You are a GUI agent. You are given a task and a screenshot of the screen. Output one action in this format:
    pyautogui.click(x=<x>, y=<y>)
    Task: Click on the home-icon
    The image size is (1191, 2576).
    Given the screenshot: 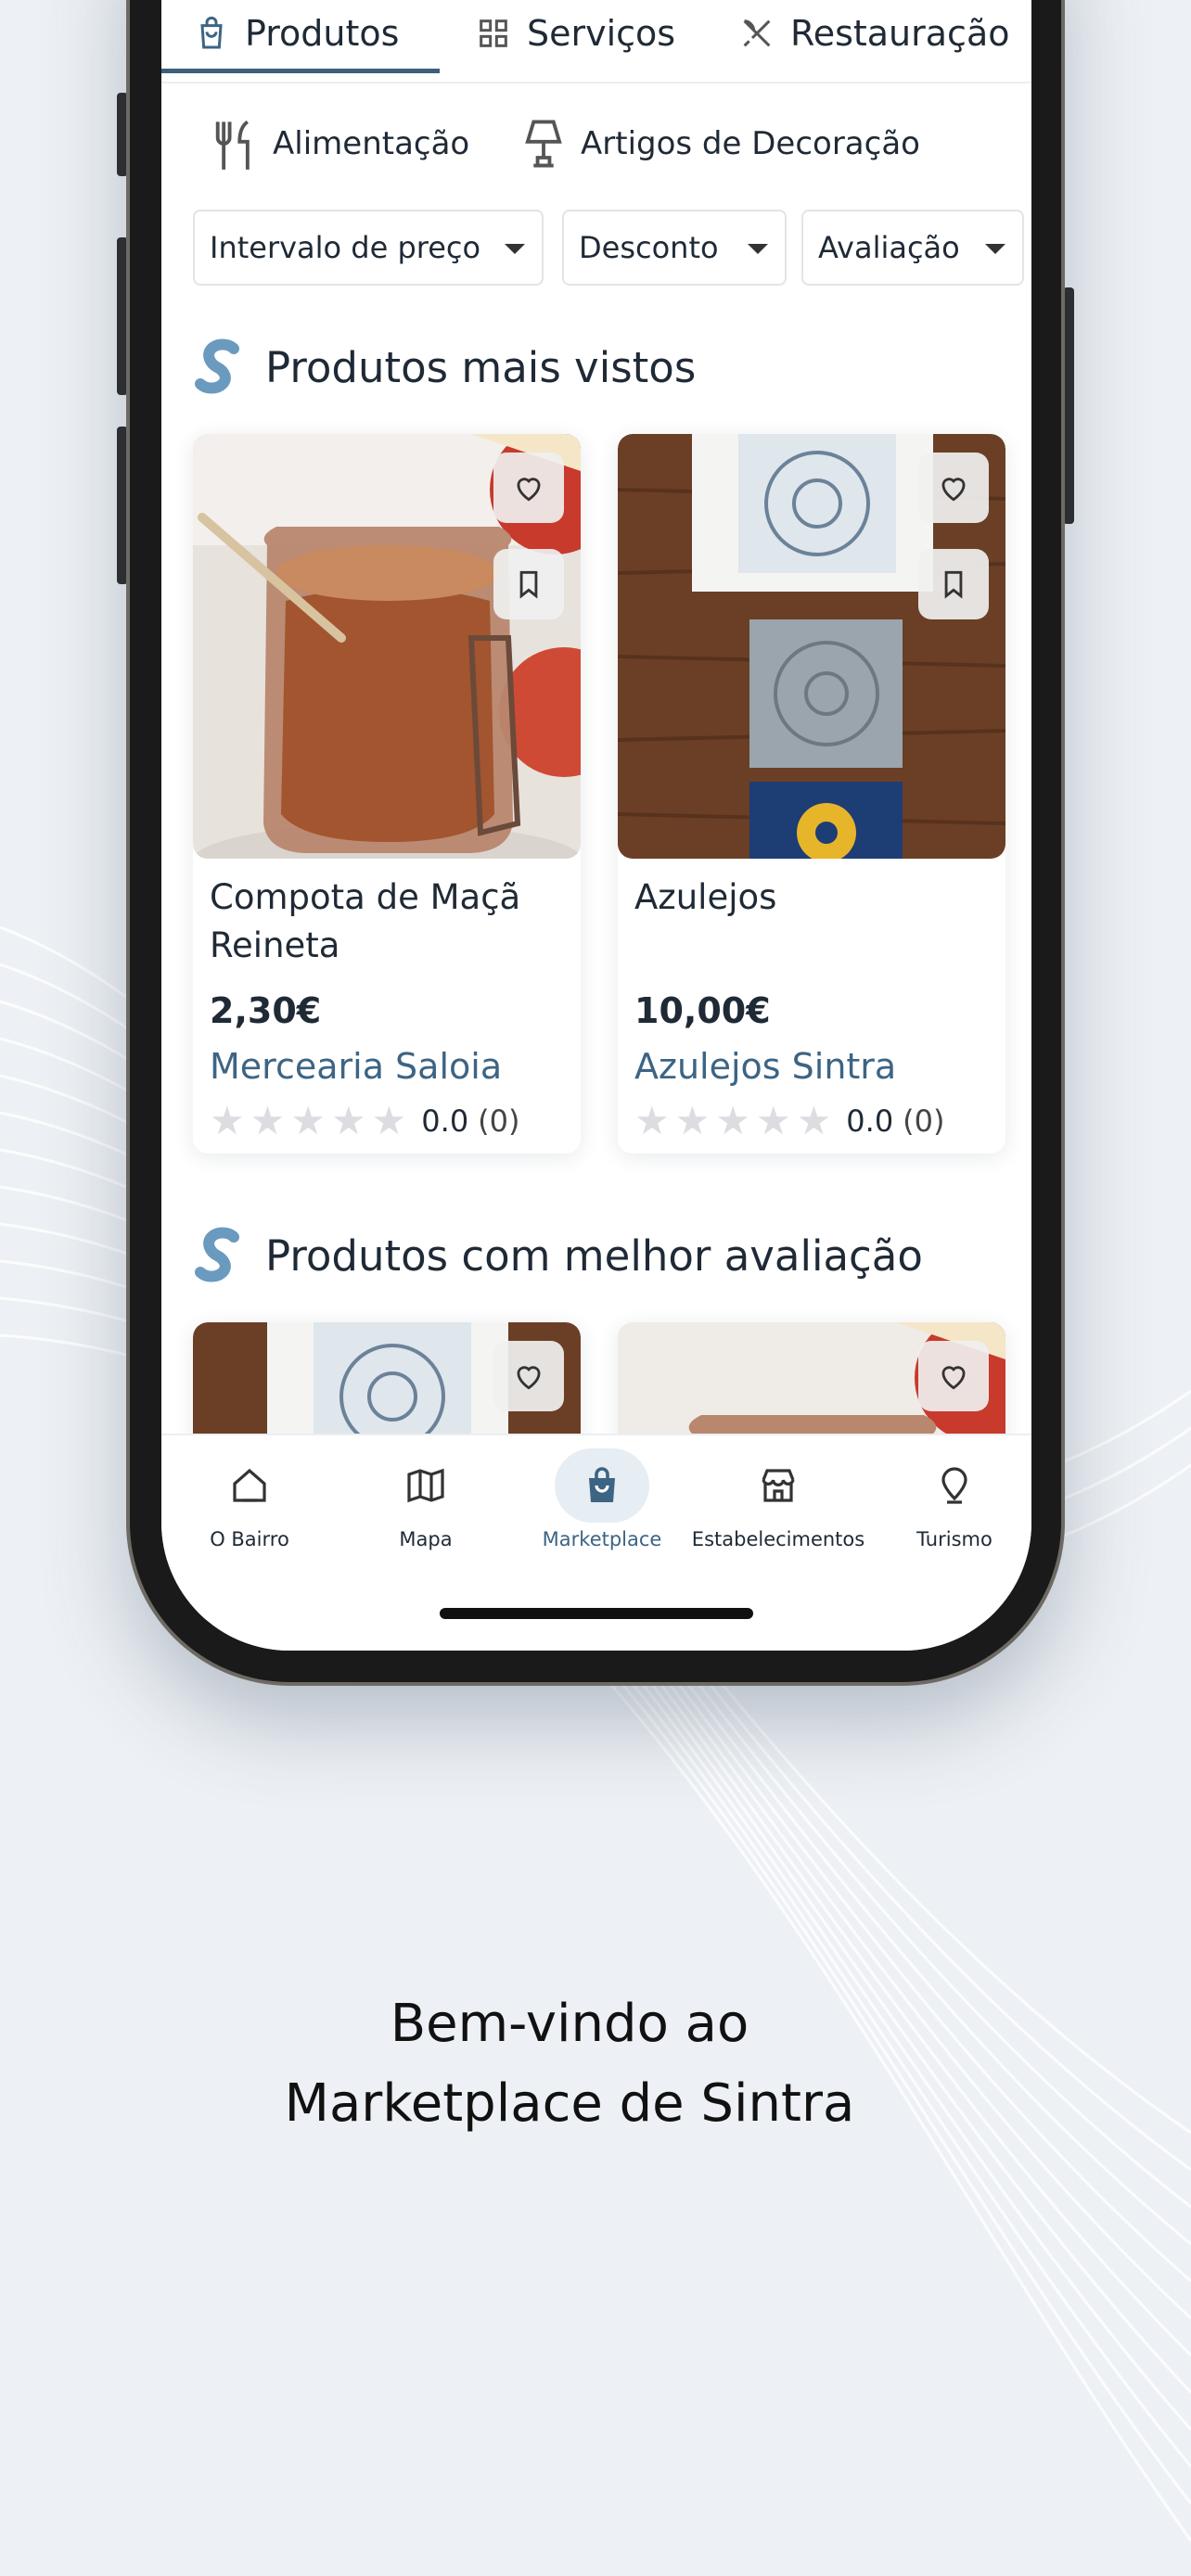 What is the action you would take?
    pyautogui.click(x=249, y=1485)
    